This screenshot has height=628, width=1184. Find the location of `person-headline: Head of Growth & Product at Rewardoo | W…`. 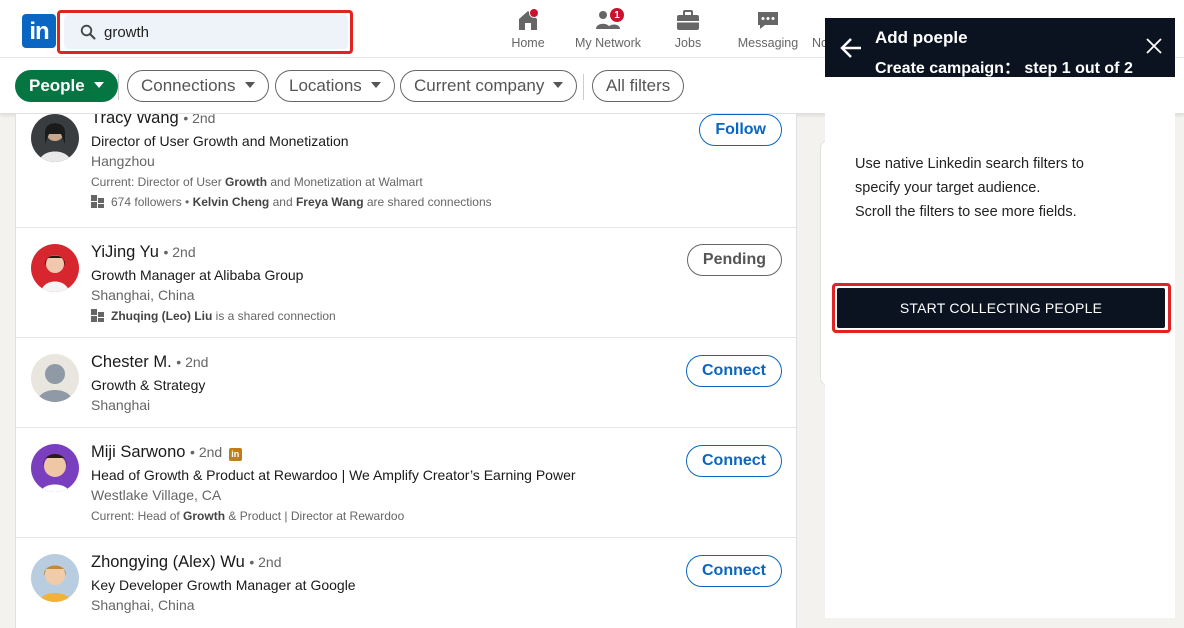

person-headline: Head of Growth & Product at Rewardoo | W… is located at coordinates (333, 475).